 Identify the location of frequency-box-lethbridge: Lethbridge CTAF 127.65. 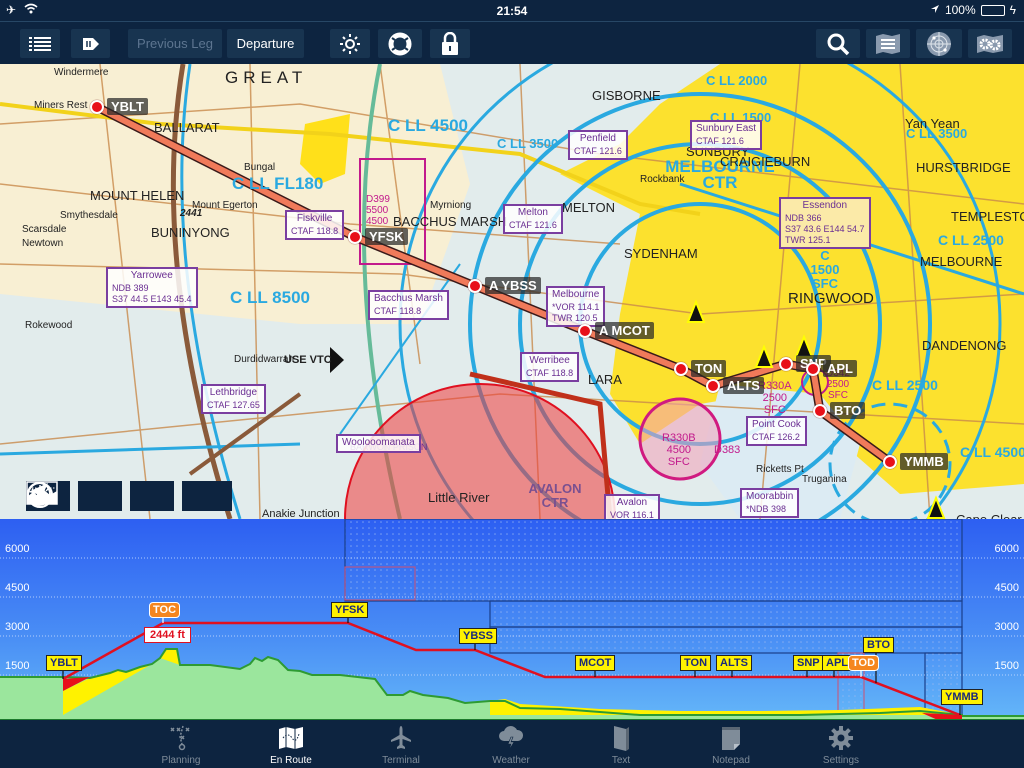
(233, 399).